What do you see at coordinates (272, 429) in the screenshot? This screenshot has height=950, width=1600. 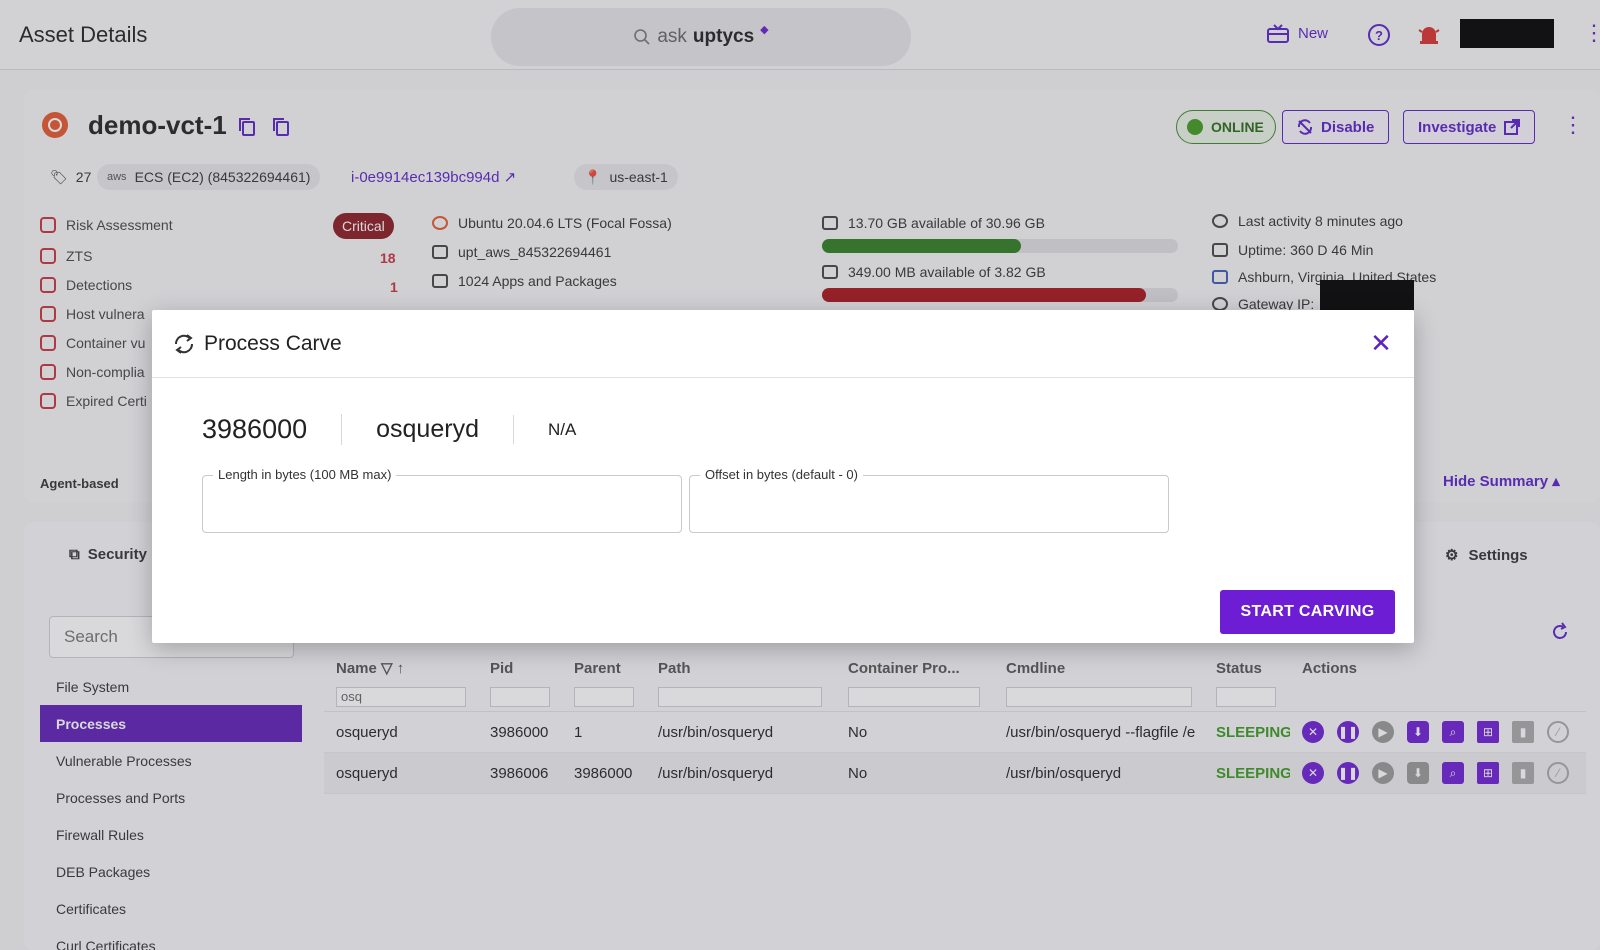 I see `process-pid: 3986000` at bounding box center [272, 429].